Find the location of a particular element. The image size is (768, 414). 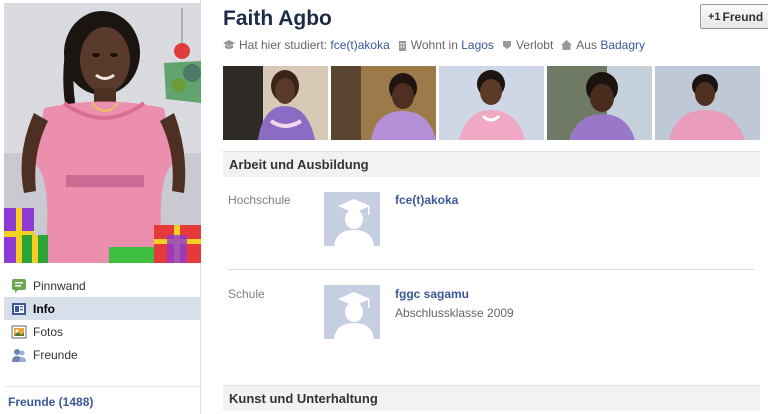

photo-strip is located at coordinates (491, 103).